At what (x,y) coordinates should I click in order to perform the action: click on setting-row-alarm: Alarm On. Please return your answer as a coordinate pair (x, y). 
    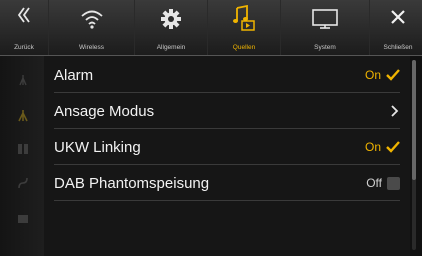
    Looking at the image, I should click on (227, 75).